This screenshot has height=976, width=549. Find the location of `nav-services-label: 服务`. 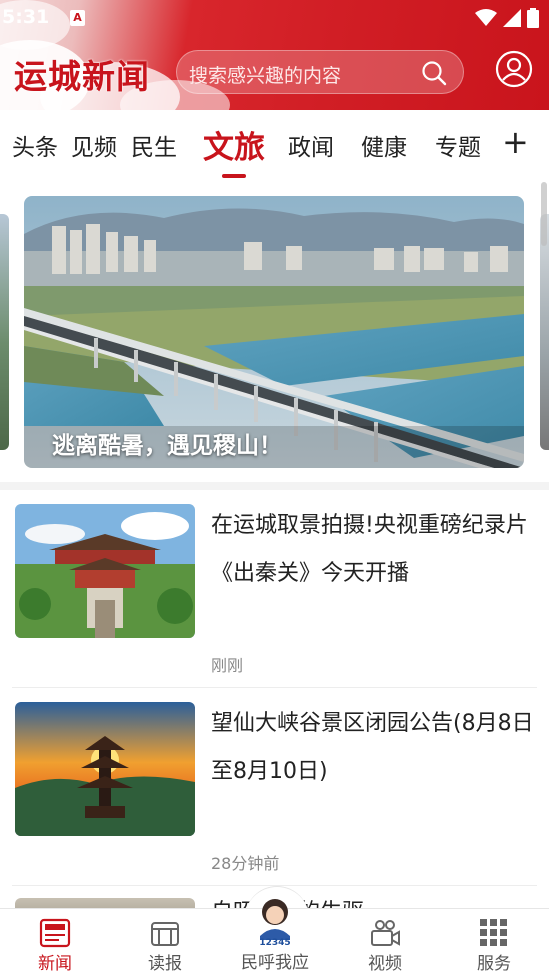

nav-services-label: 服务 is located at coordinates (494, 964).